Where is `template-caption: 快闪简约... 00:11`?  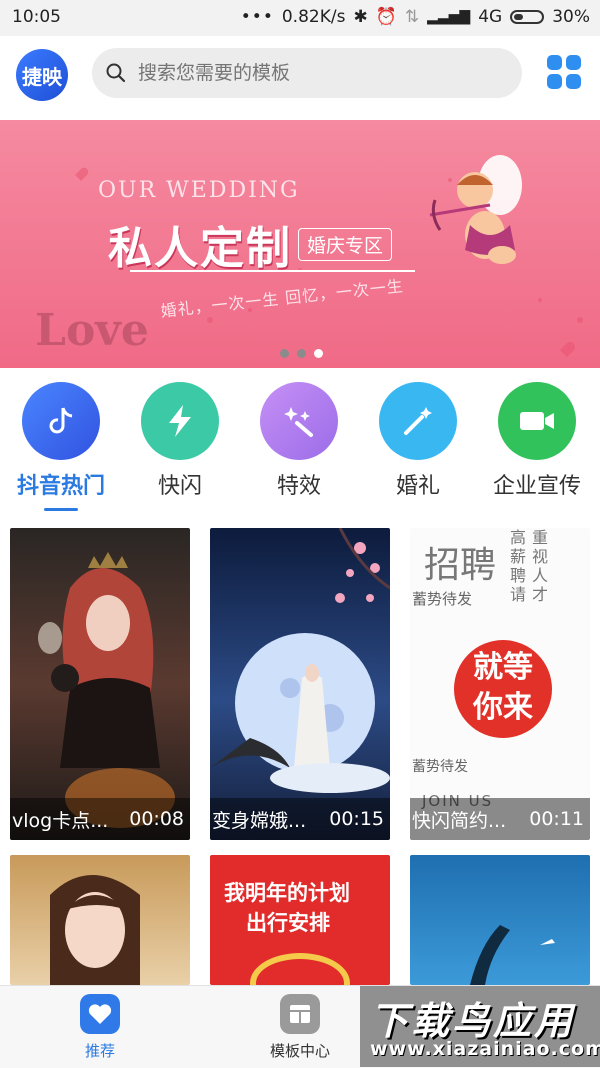
template-caption: 快闪简约... 00:11 is located at coordinates (500, 819).